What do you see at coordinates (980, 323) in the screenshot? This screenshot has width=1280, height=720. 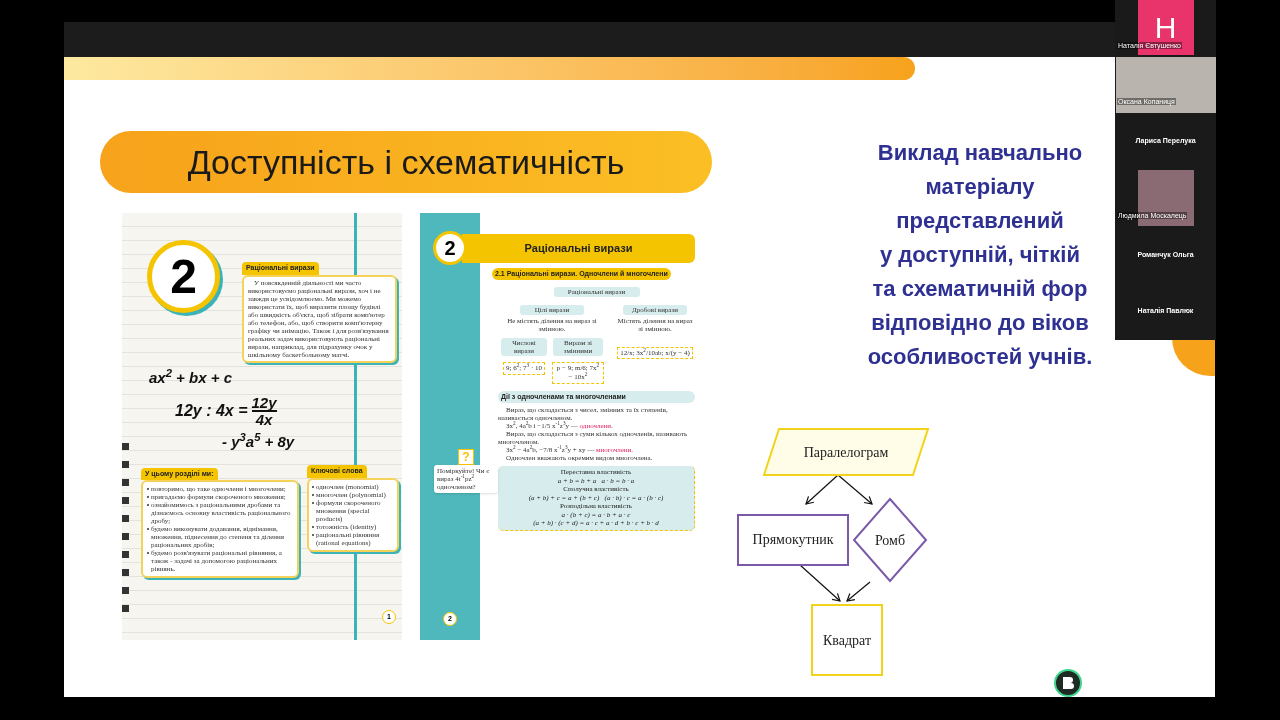 I see `description-line: відповідно до віков` at bounding box center [980, 323].